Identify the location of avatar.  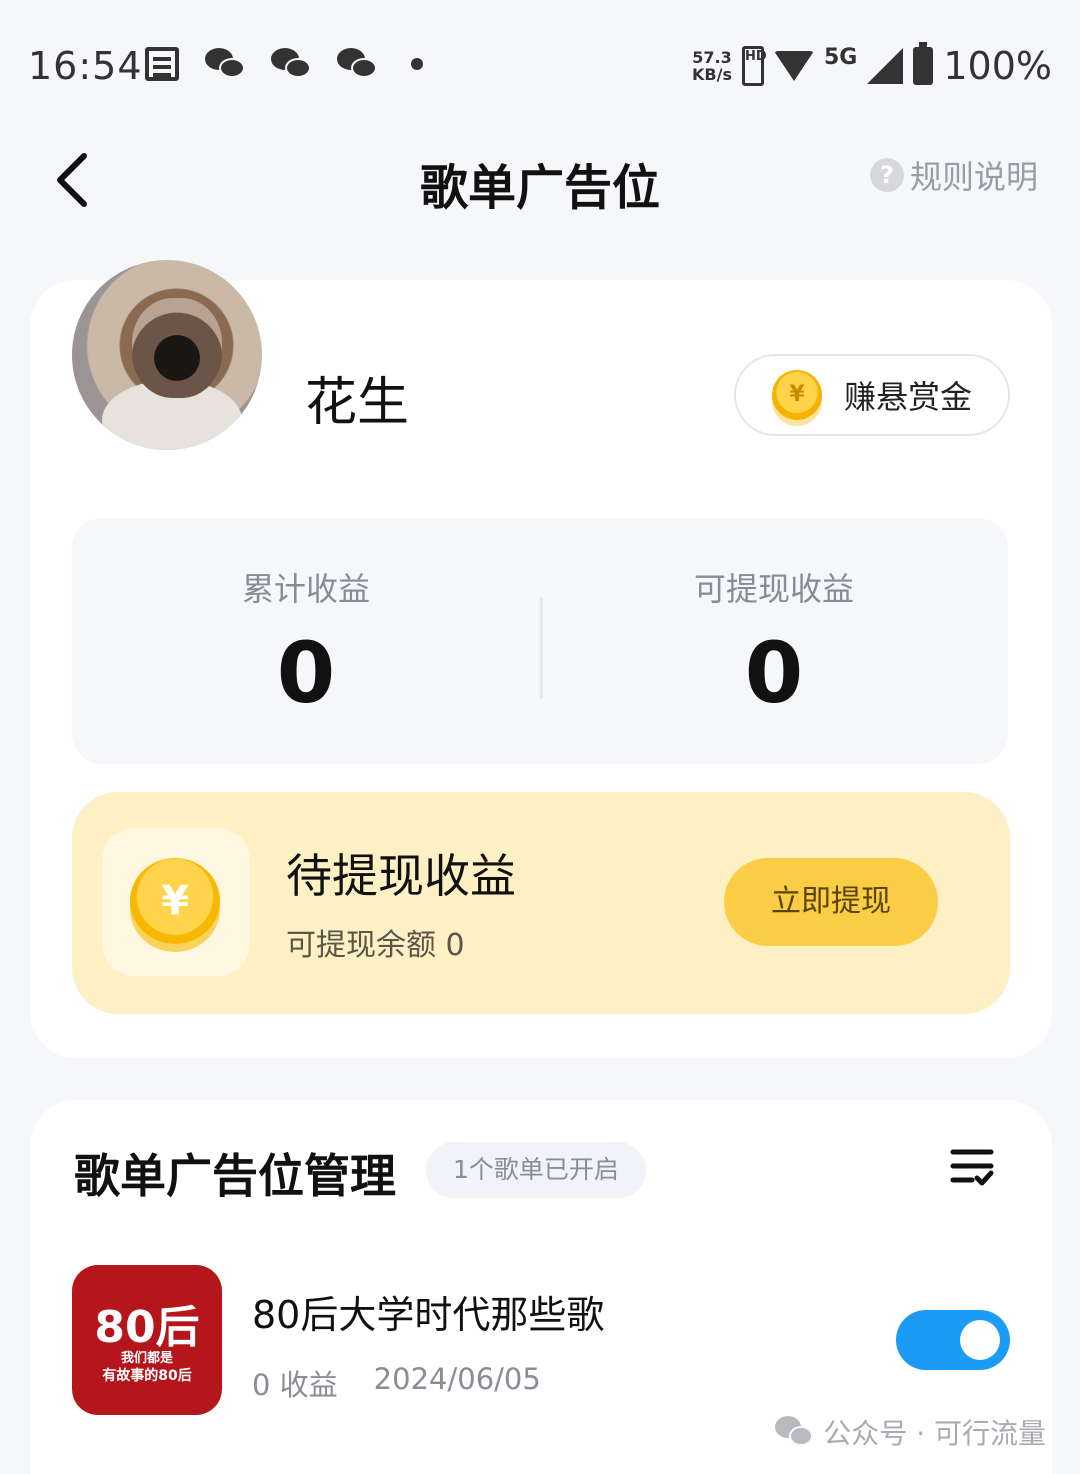
(167, 355).